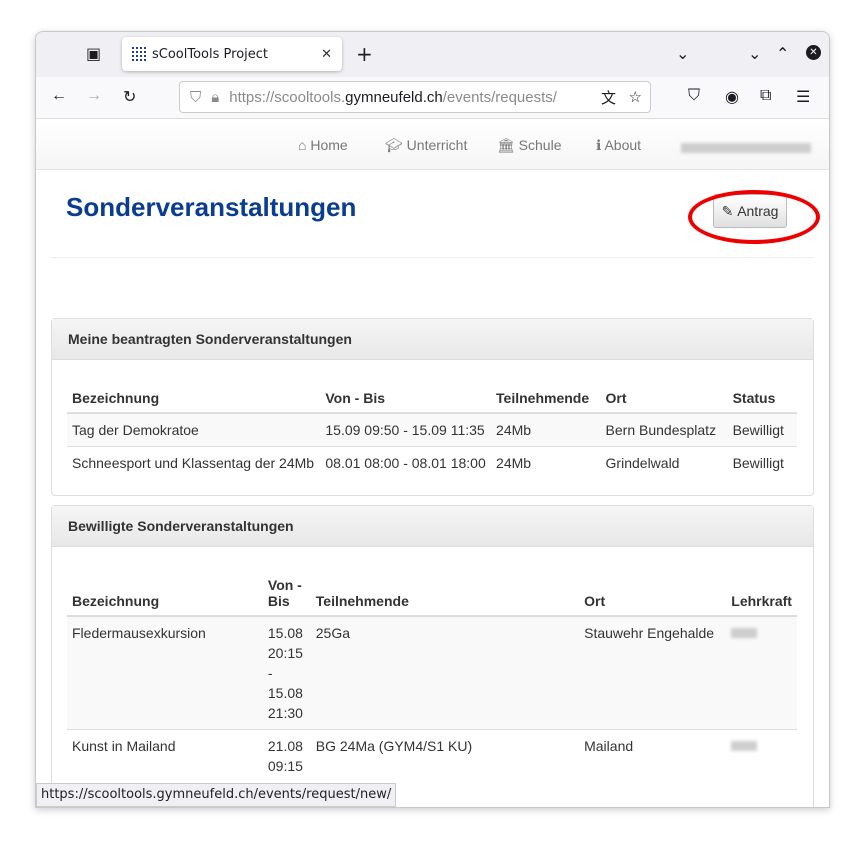 This screenshot has width=863, height=844. What do you see at coordinates (194, 462) in the screenshot?
I see `table-cell: Schneesport und Klassentag der 24Mb` at bounding box center [194, 462].